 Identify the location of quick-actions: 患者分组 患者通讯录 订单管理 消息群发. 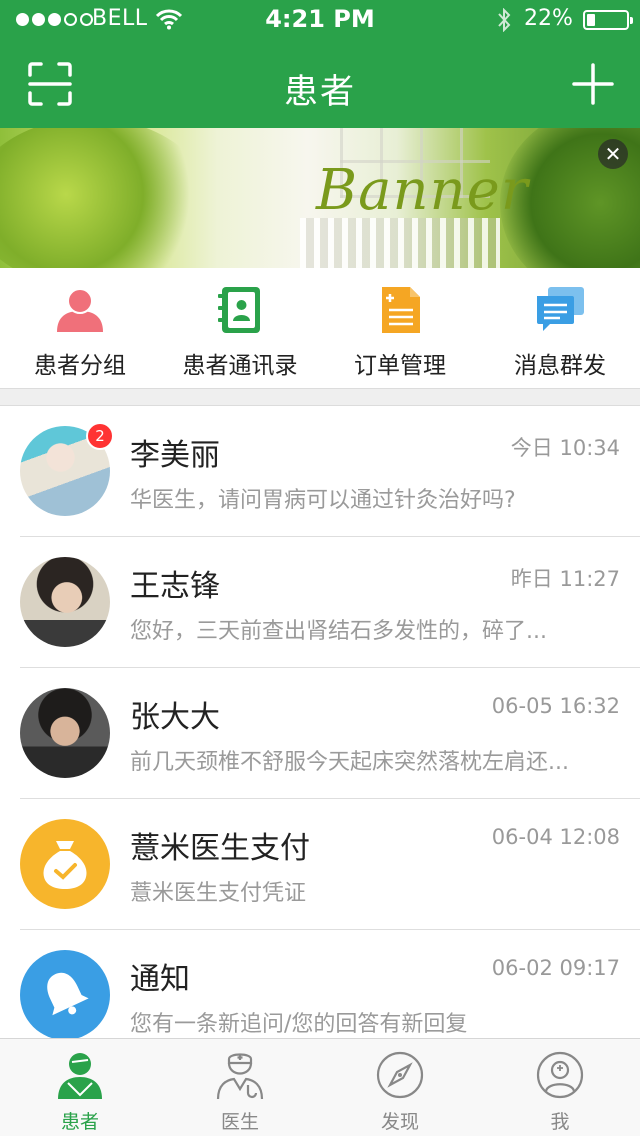
(320, 328).